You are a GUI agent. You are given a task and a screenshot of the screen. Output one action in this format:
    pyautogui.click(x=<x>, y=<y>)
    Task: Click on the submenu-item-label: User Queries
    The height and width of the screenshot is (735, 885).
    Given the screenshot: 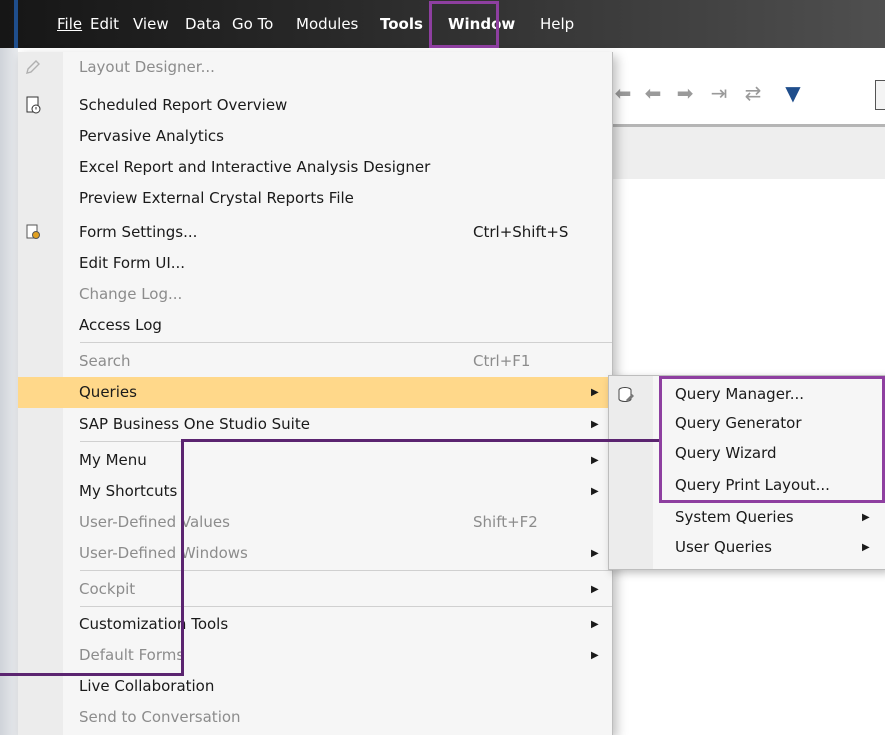 What is the action you would take?
    pyautogui.click(x=723, y=547)
    